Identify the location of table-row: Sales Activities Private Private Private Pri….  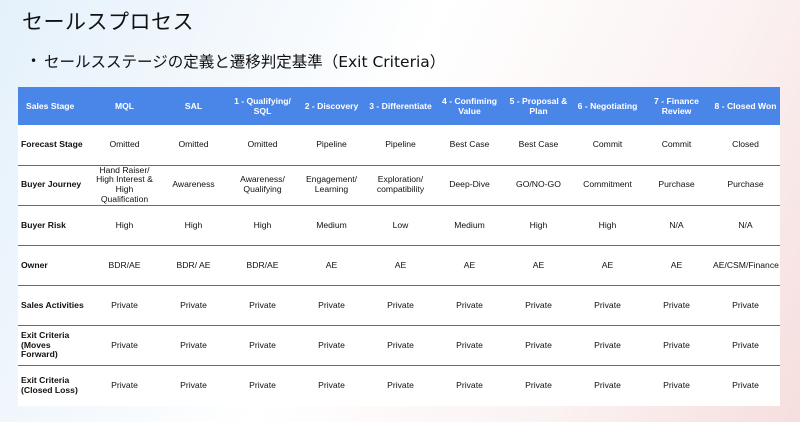
(399, 305).